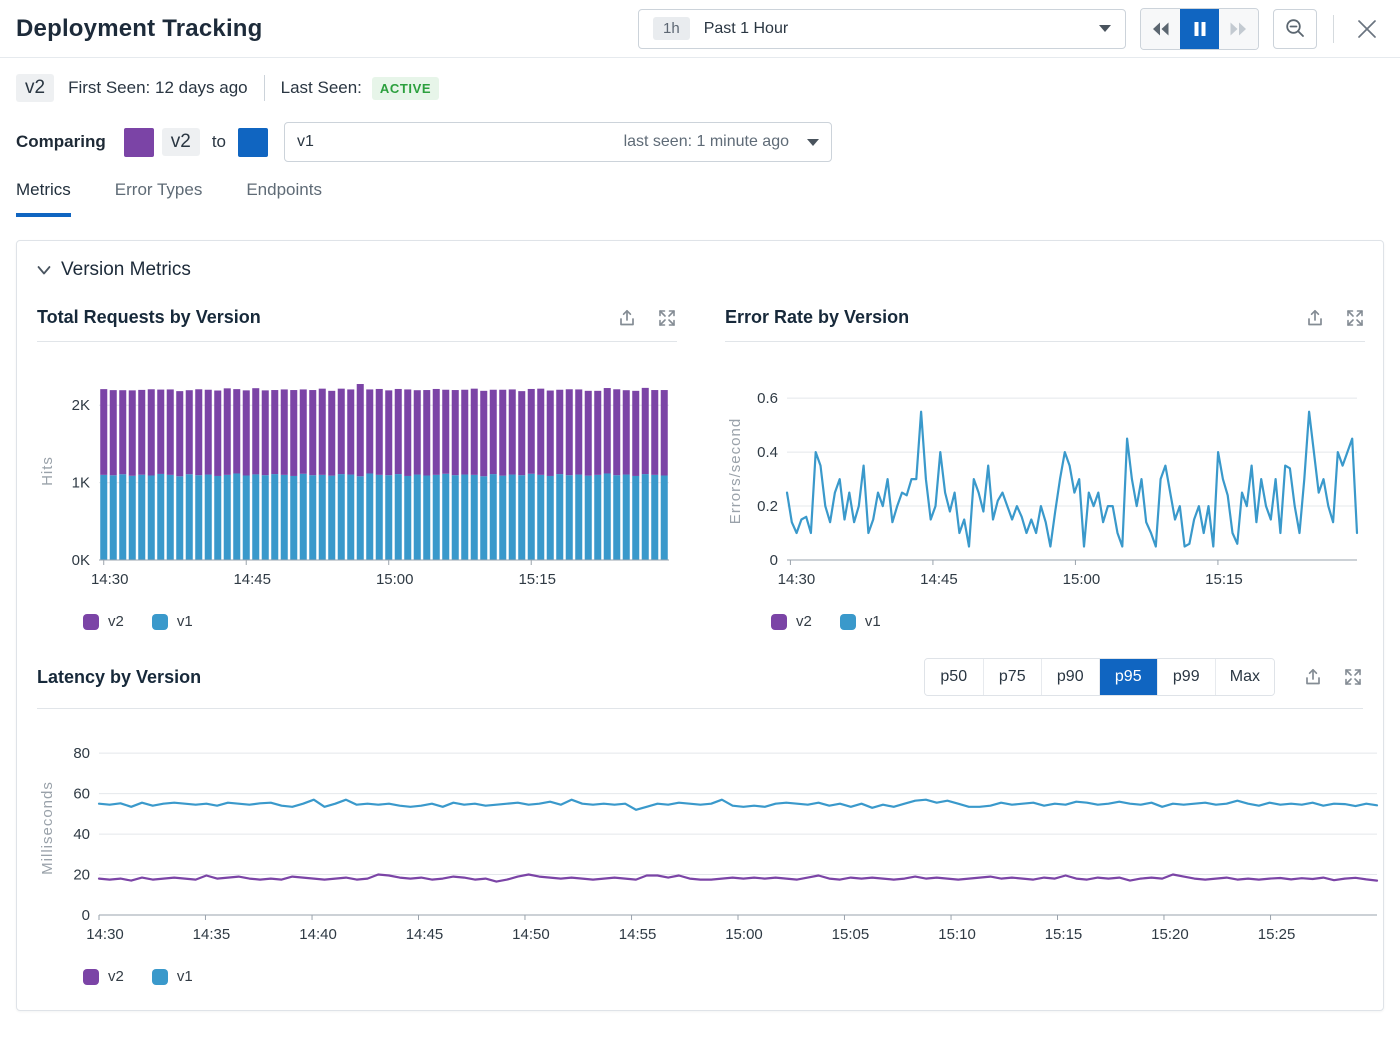 The width and height of the screenshot is (1400, 1039). I want to click on first-seen-text: First Seen: 12 days ago, so click(158, 87).